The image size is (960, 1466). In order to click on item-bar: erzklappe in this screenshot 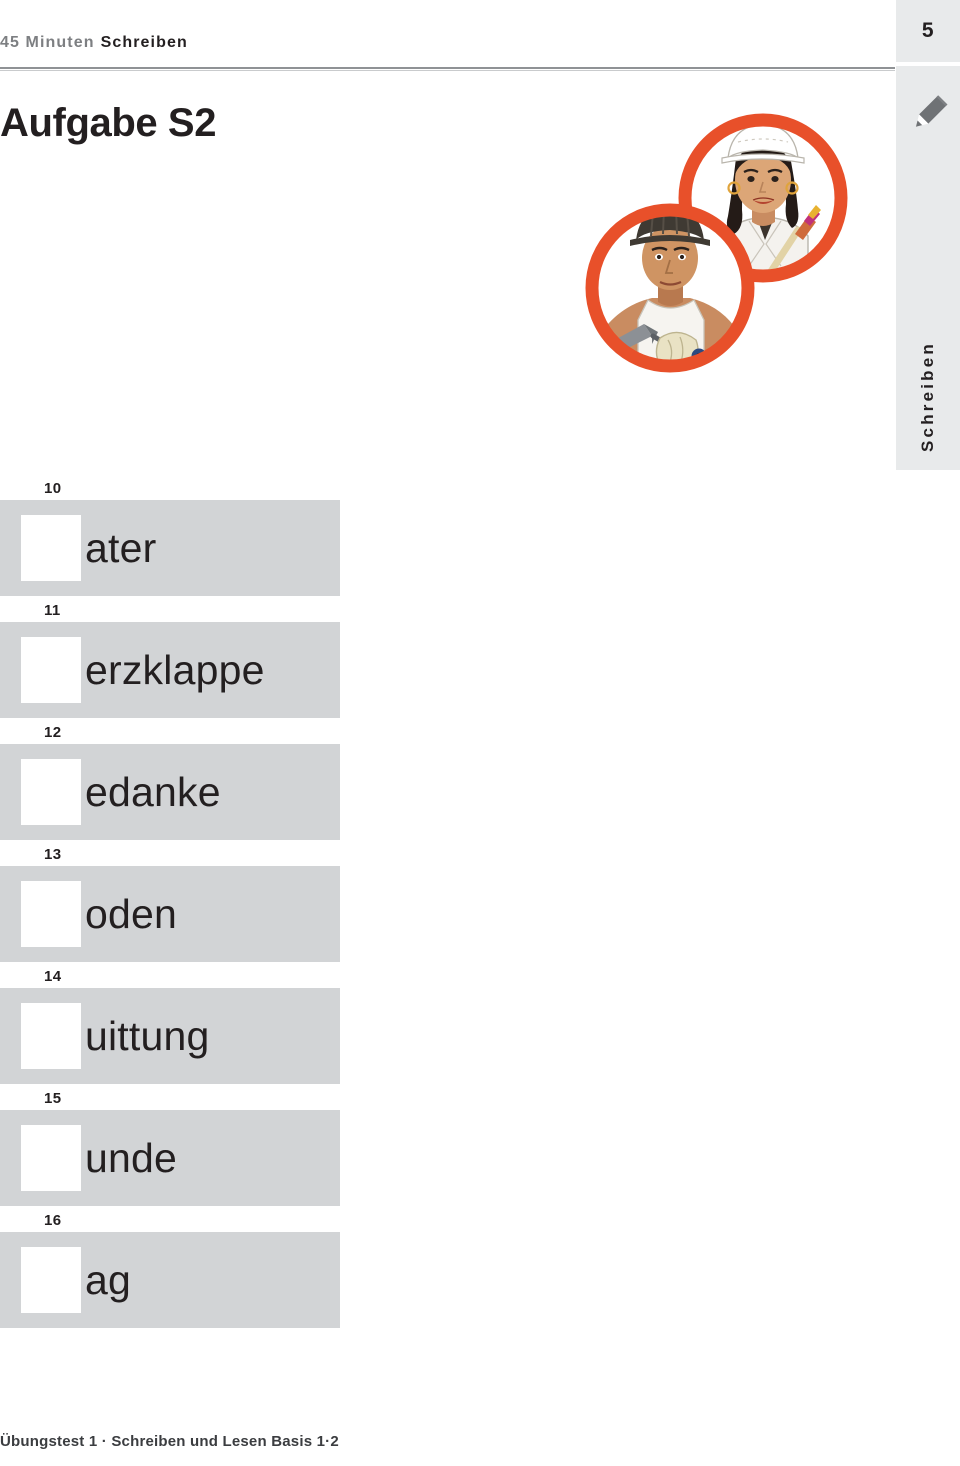, I will do `click(170, 670)`.